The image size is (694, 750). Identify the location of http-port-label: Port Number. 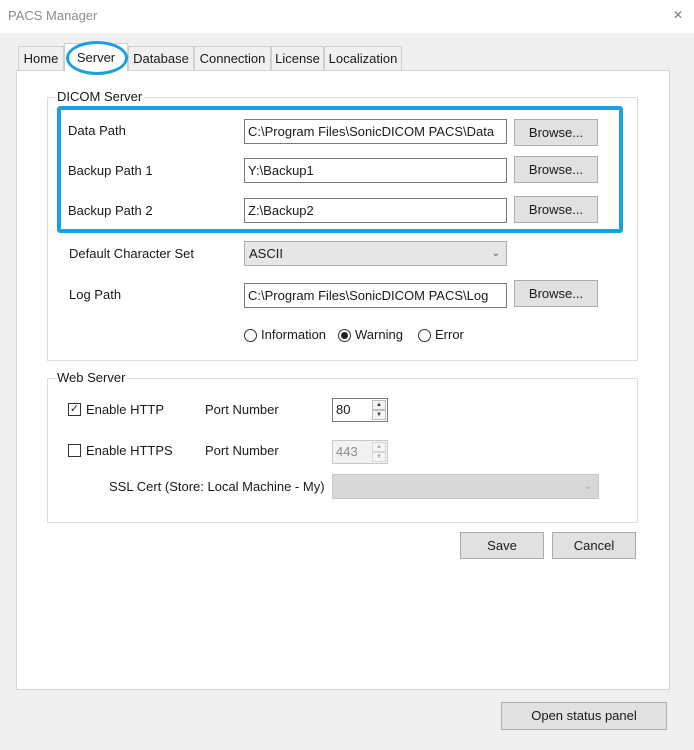
(242, 409).